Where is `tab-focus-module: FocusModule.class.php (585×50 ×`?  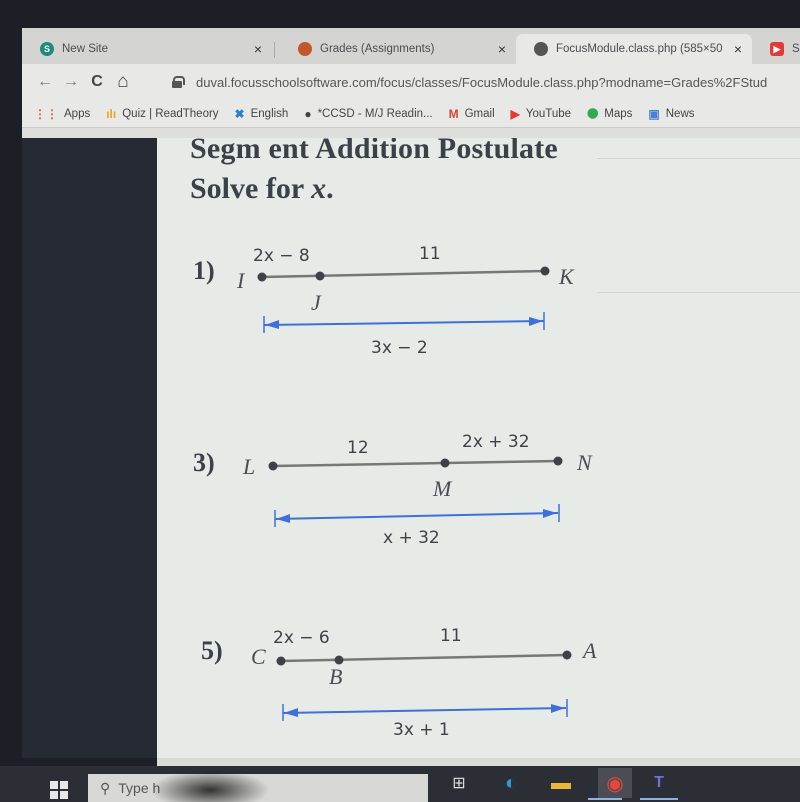
tab-focus-module: FocusModule.class.php (585×50 × is located at coordinates (634, 49).